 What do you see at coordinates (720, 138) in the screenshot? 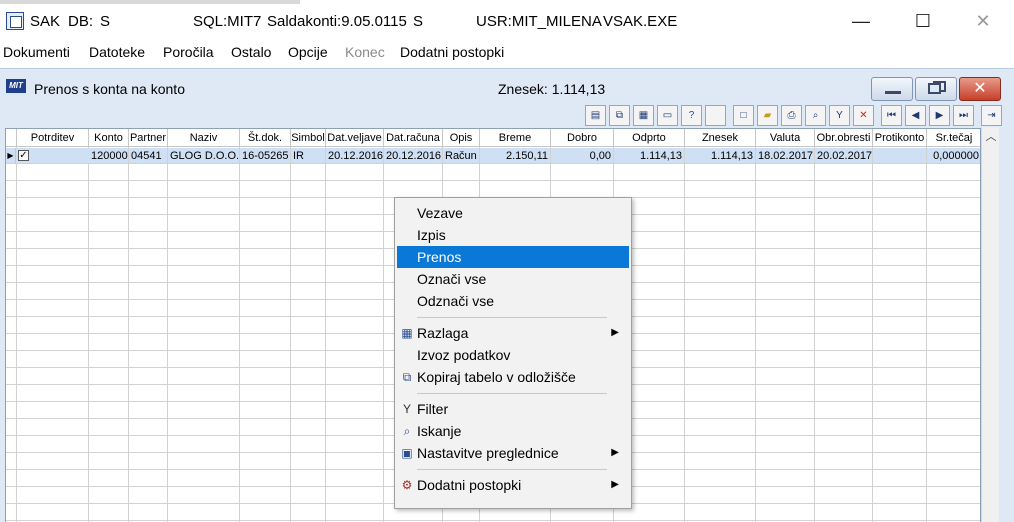
I see `header-znesek: Znesek` at bounding box center [720, 138].